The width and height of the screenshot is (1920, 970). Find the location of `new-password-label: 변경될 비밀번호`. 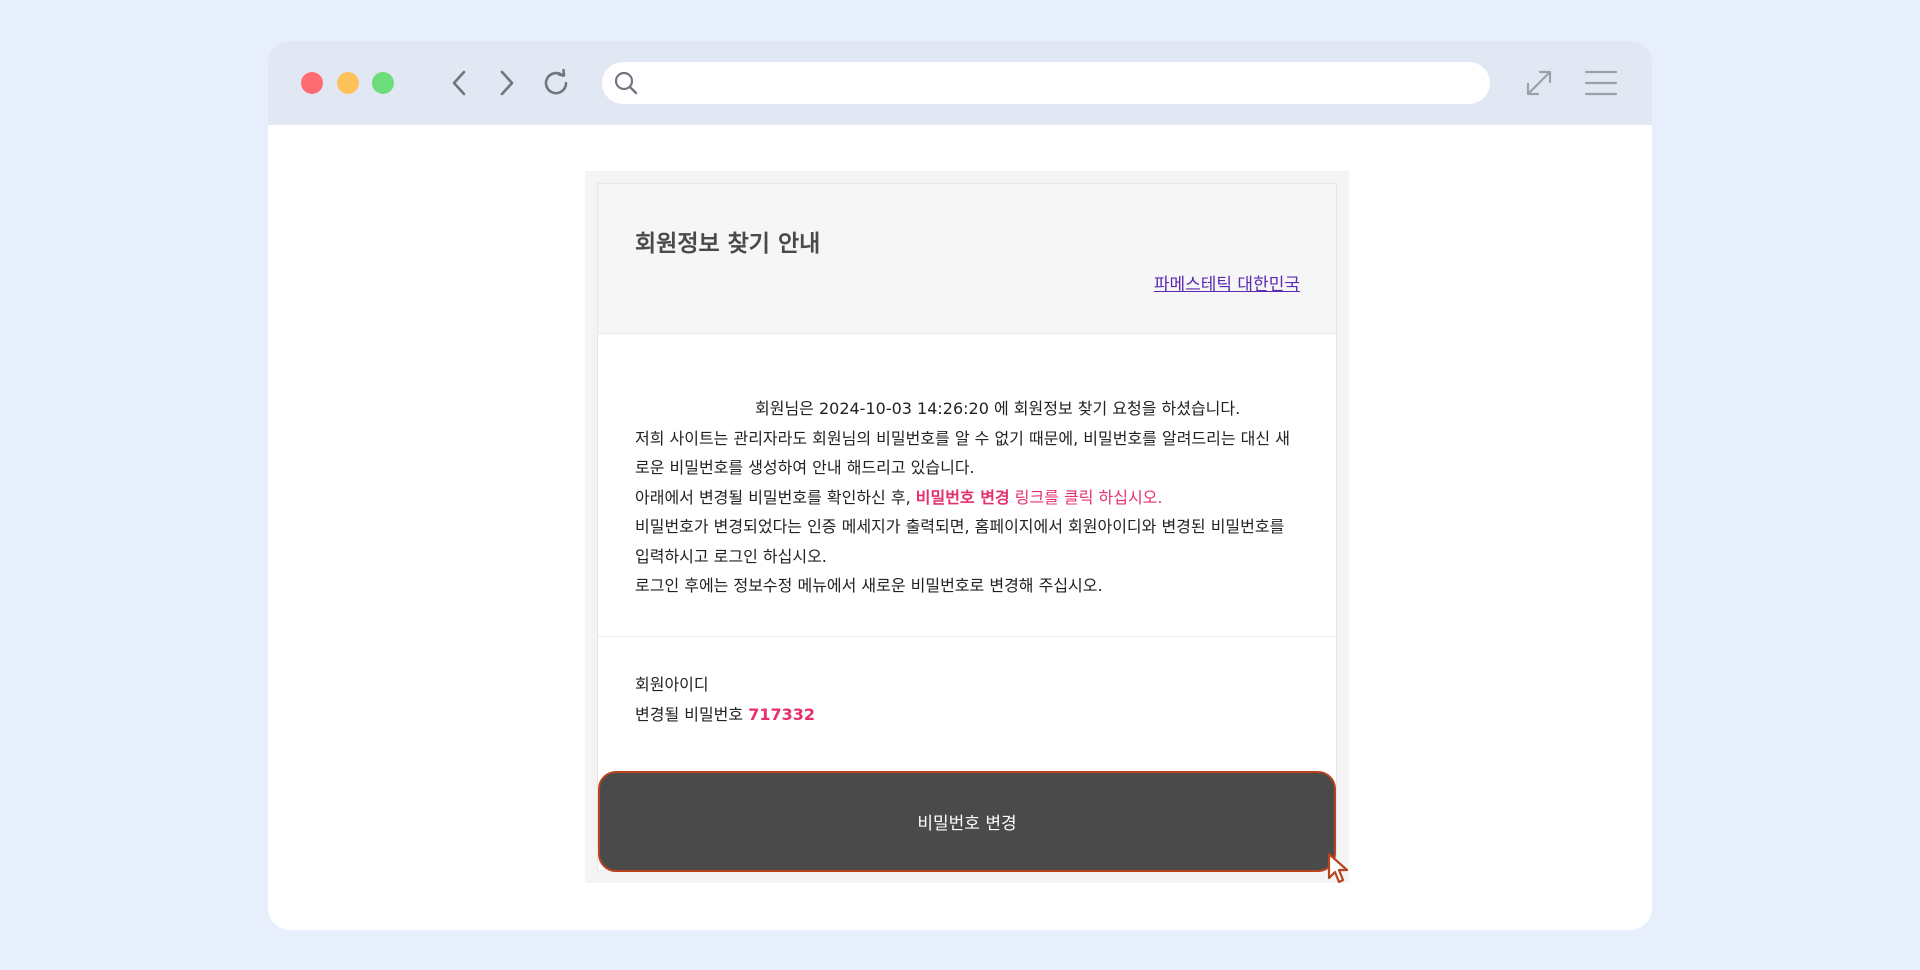

new-password-label: 변경될 비밀번호 is located at coordinates (689, 714).